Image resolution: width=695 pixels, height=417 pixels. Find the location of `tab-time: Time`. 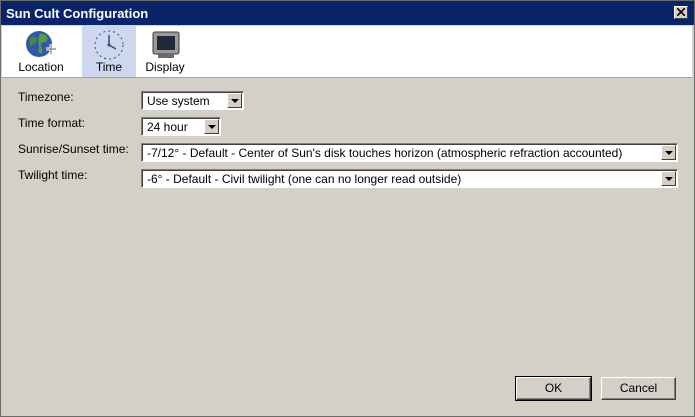

tab-time: Time is located at coordinates (109, 51).